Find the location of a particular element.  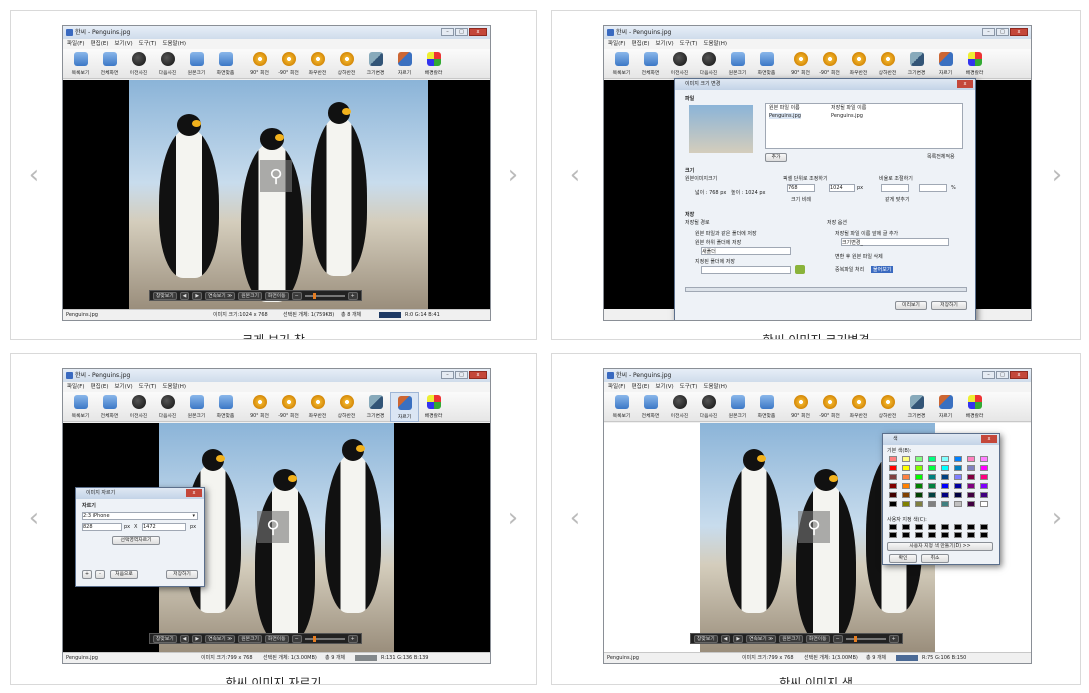

ratio-option-radio: 비율로 조절하기 is located at coordinates (896, 178).